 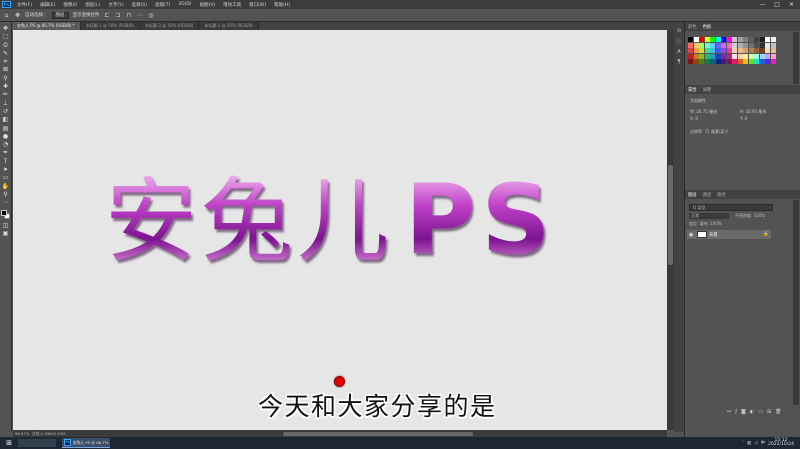 What do you see at coordinates (115, 5) in the screenshot?
I see `menu-type: 文字(Y)` at bounding box center [115, 5].